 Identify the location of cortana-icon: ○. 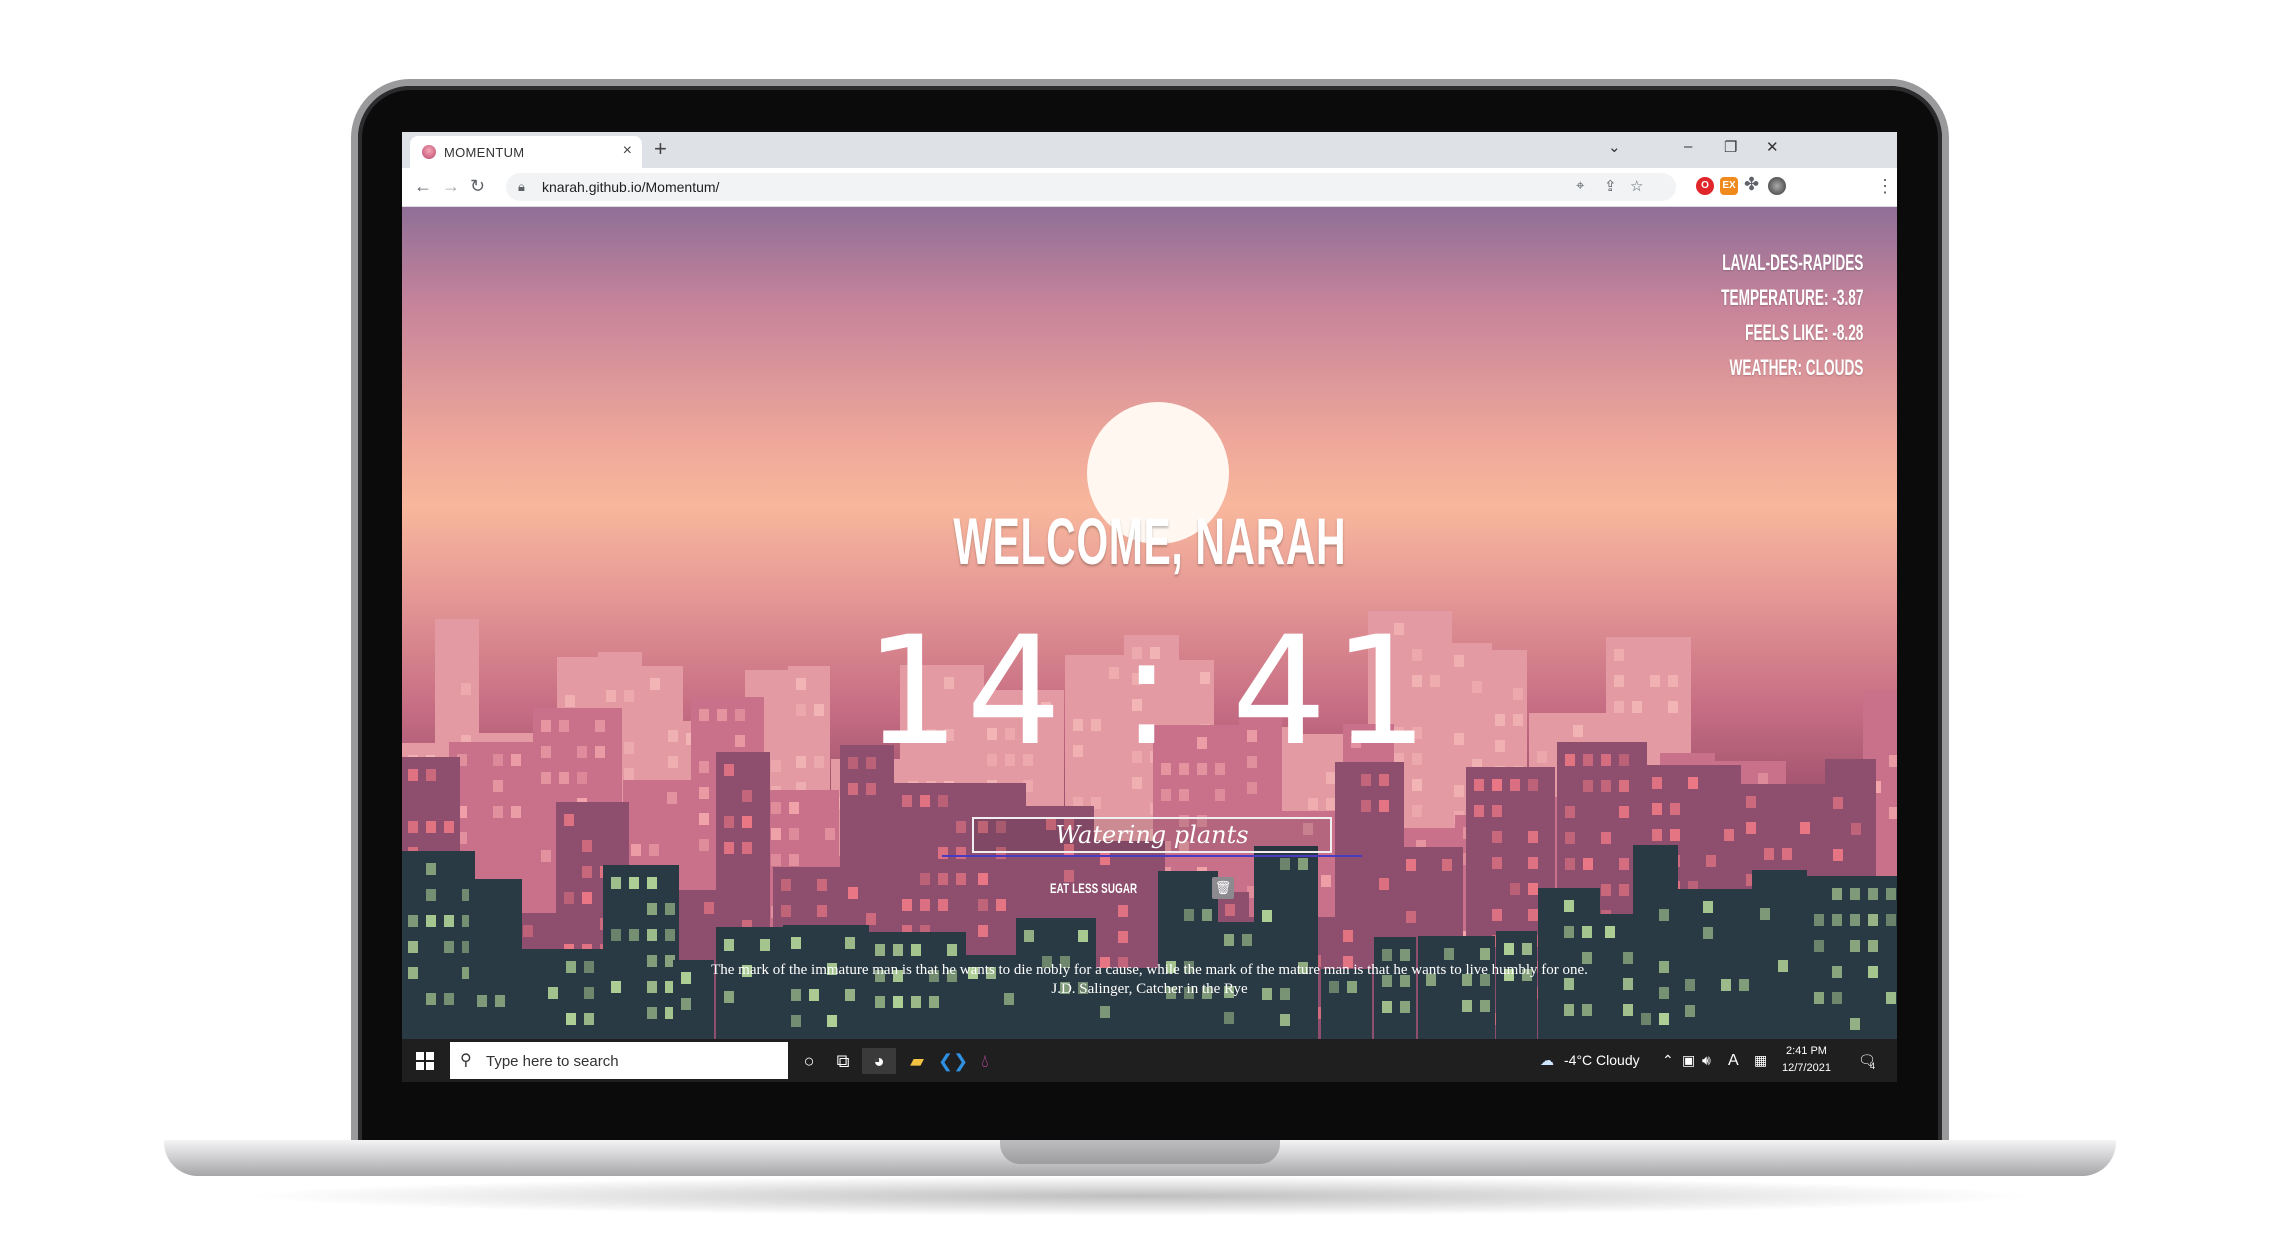
(809, 1061).